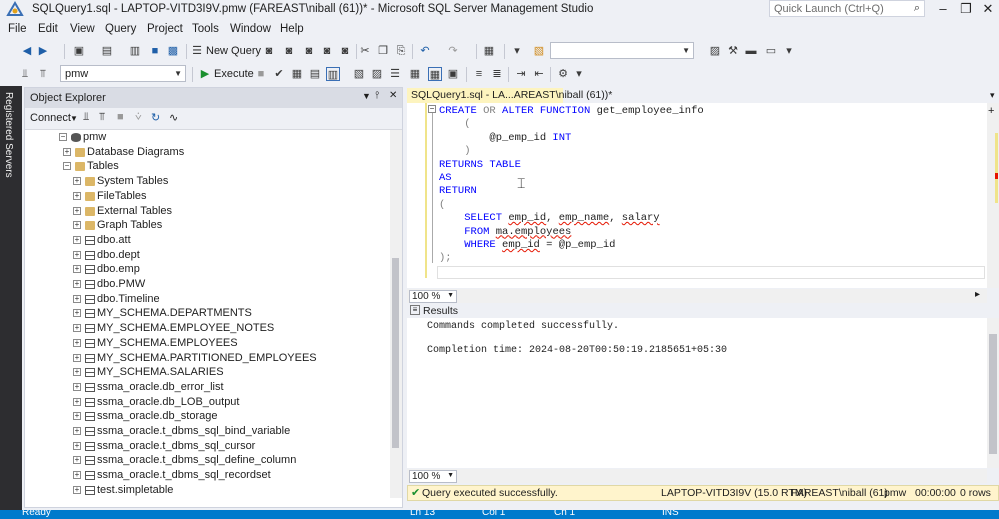 The height and width of the screenshot is (519, 999). What do you see at coordinates (234, 74) in the screenshot?
I see `execute-button: Execute` at bounding box center [234, 74].